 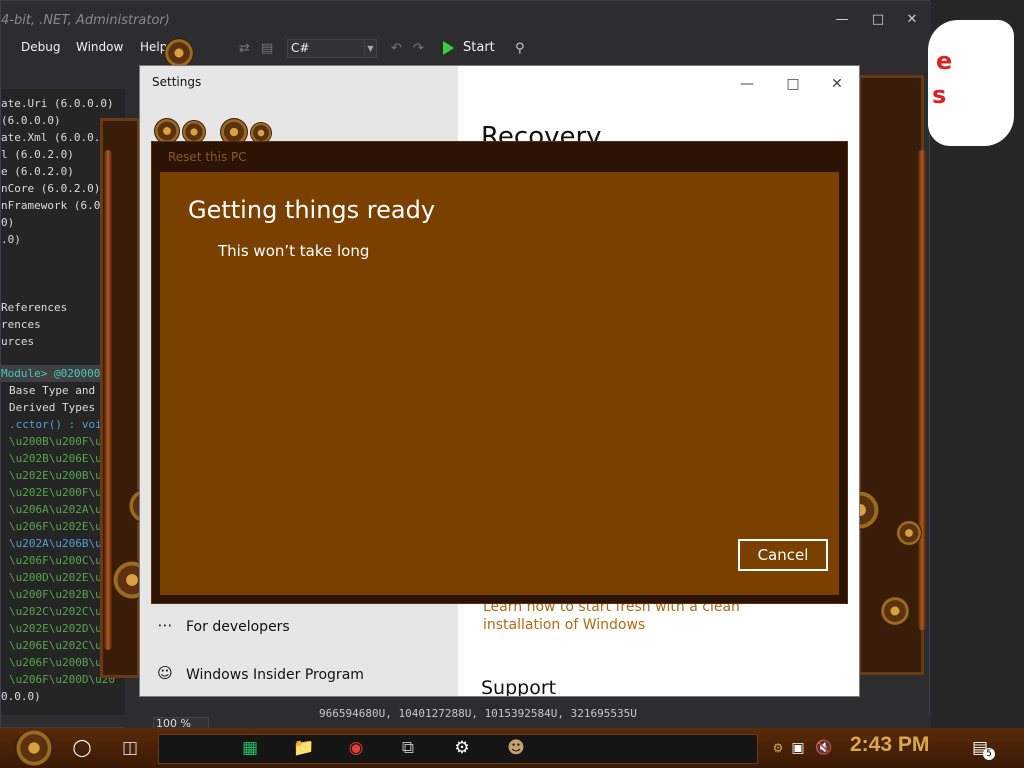 I want to click on photo-icon: ☻, so click(x=516, y=748).